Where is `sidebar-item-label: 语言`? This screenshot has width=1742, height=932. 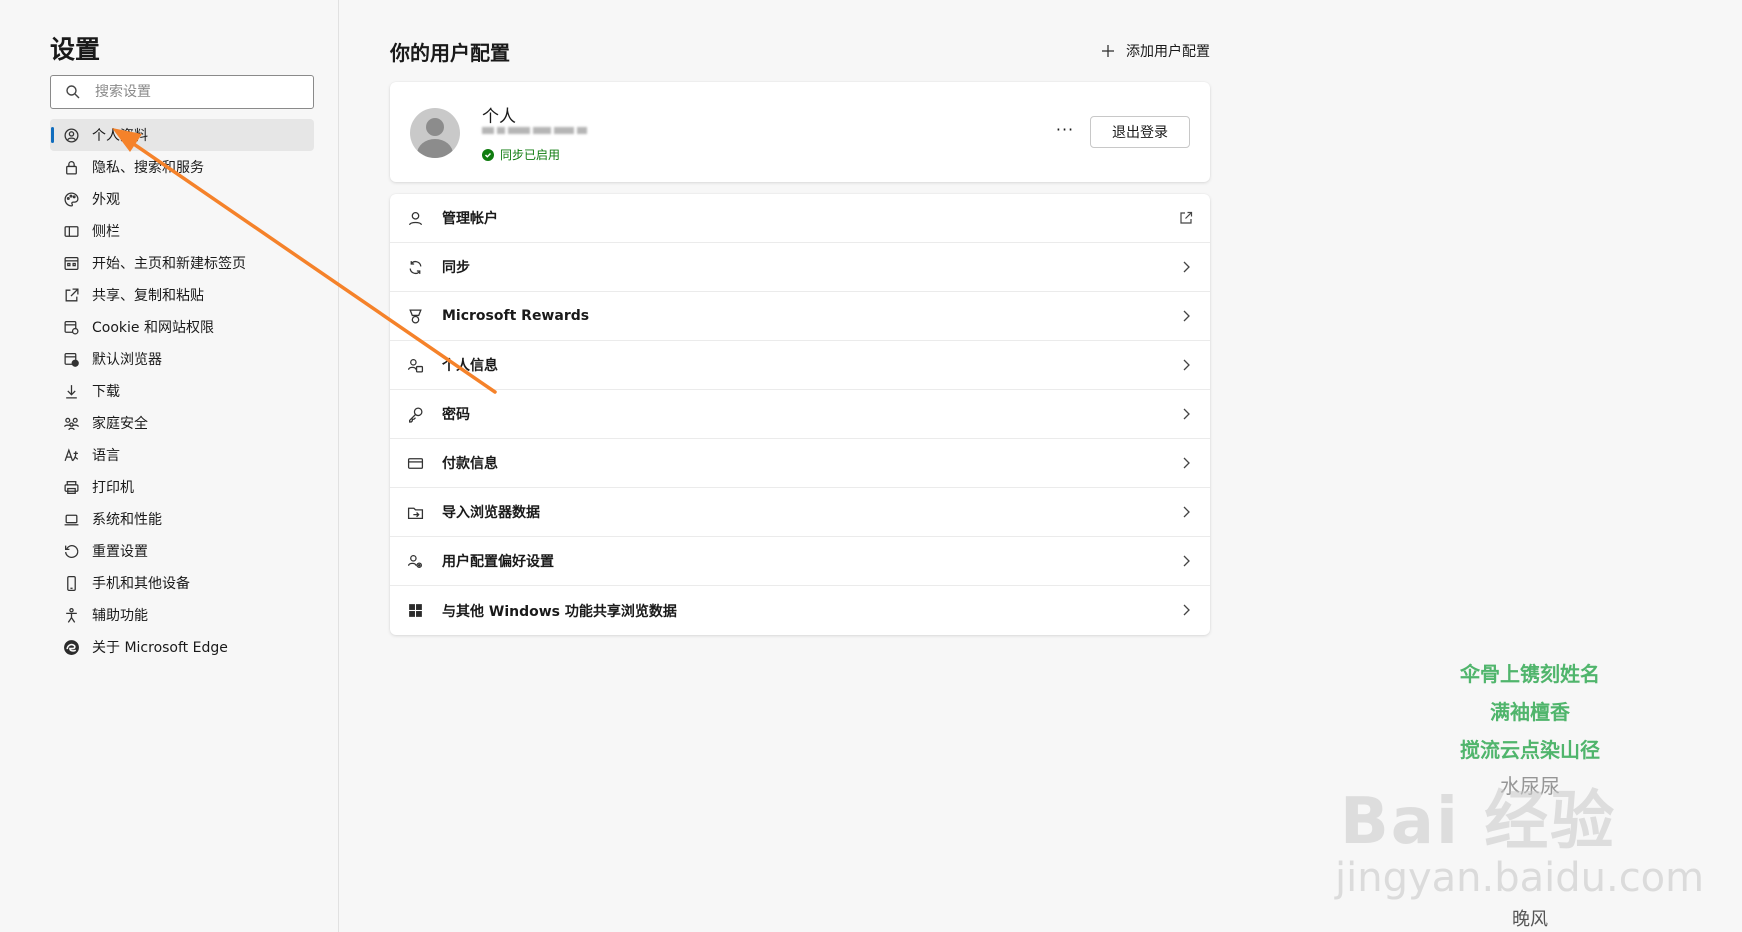 sidebar-item-label: 语言 is located at coordinates (106, 456).